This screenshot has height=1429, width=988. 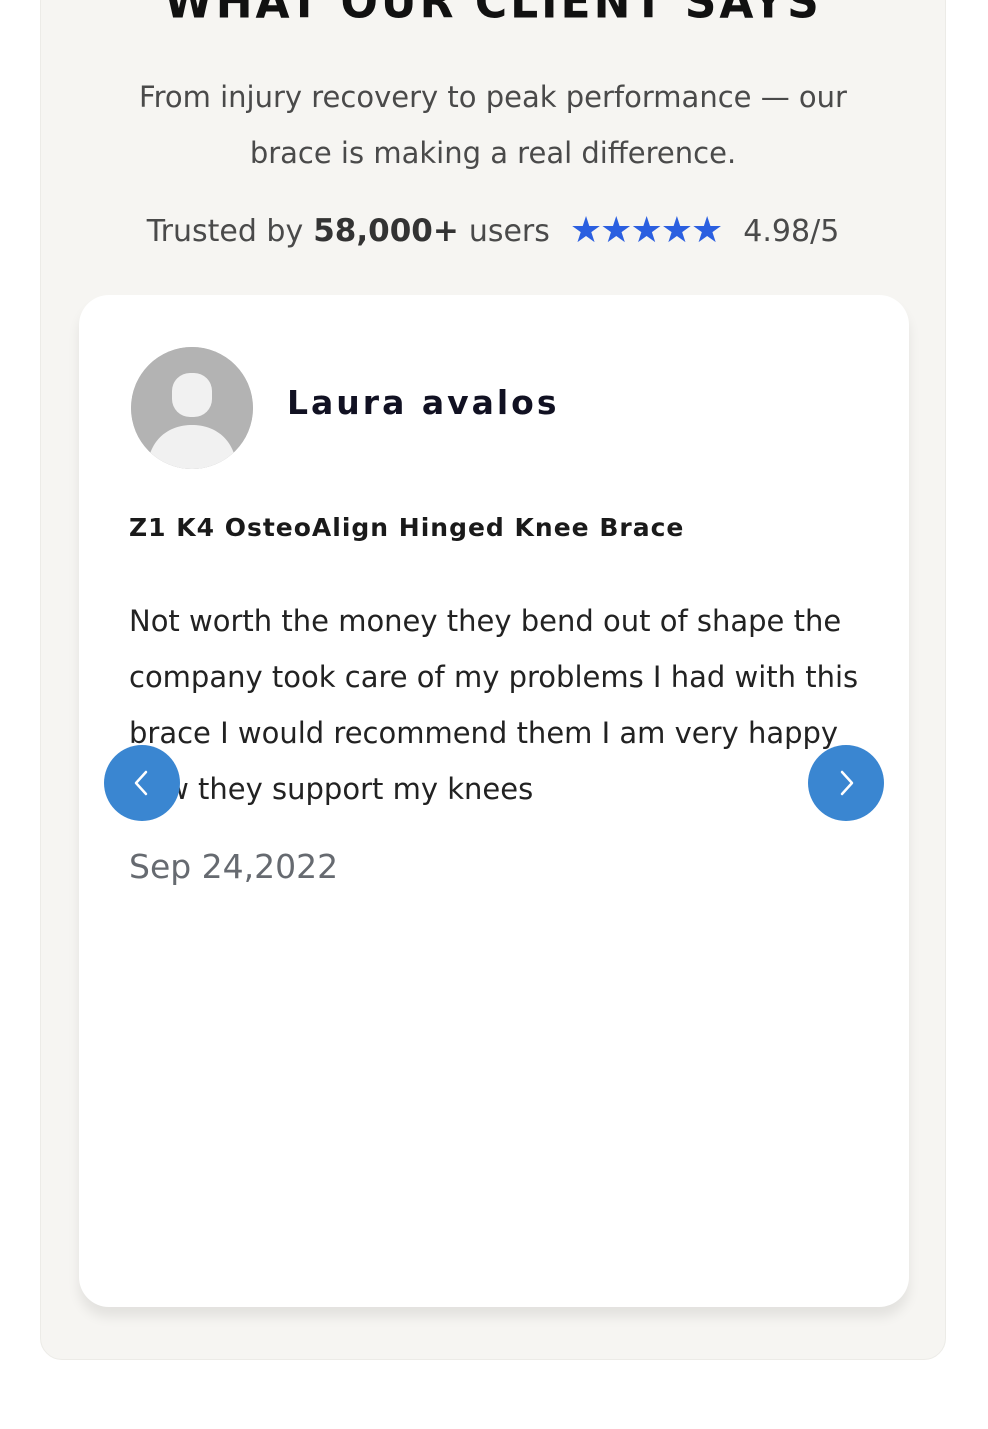 What do you see at coordinates (192, 408) in the screenshot?
I see `user-placeholder-icon` at bounding box center [192, 408].